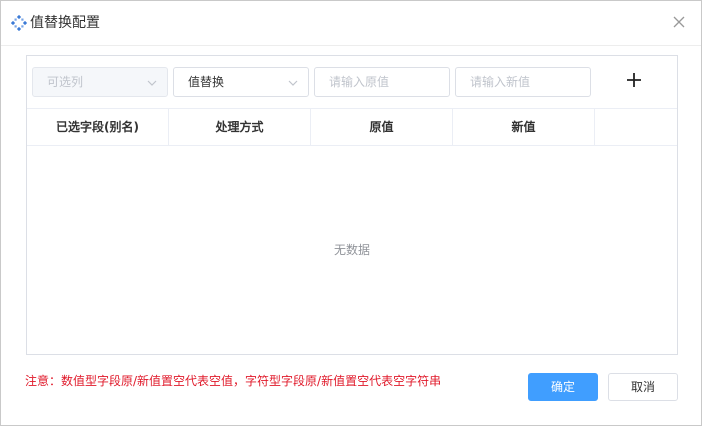 The width and height of the screenshot is (702, 426). I want to click on mode-select-value: 值替换, so click(206, 82).